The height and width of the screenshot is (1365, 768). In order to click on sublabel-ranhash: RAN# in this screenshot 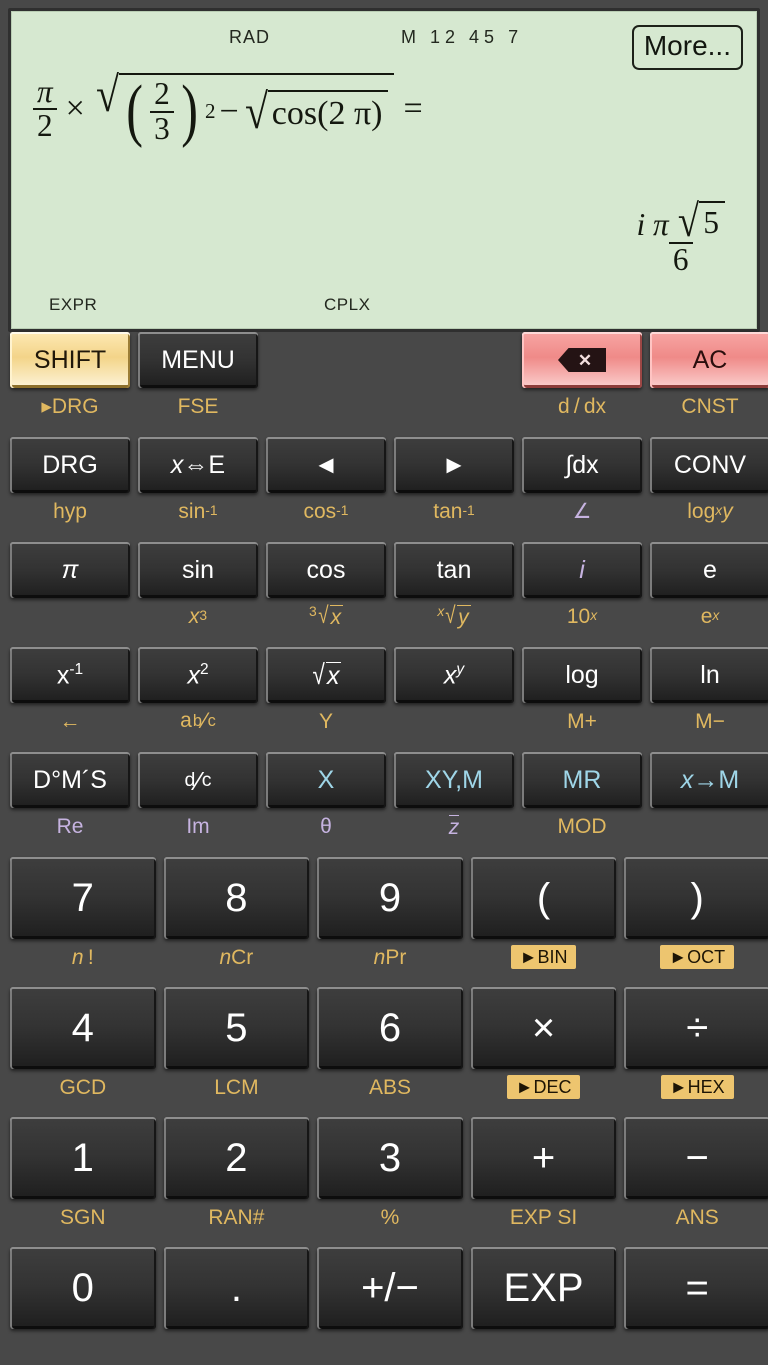, I will do `click(236, 1217)`.